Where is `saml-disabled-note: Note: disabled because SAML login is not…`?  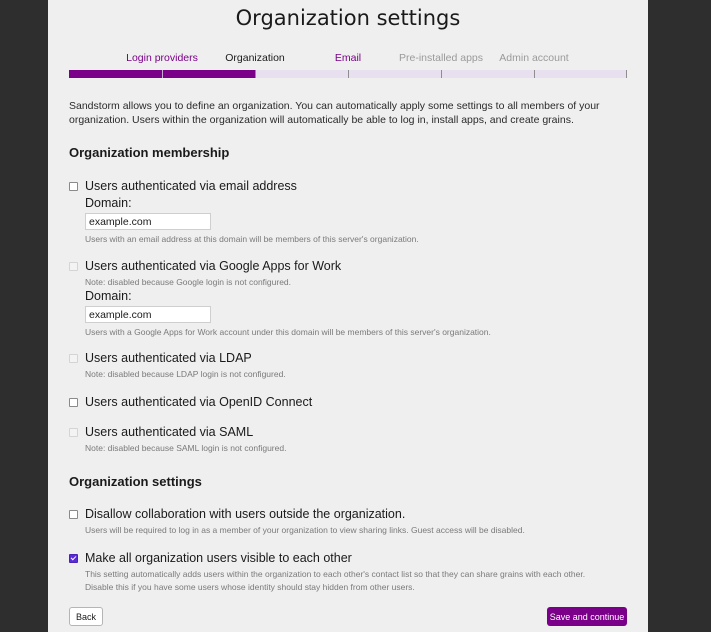 saml-disabled-note: Note: disabled because SAML login is not… is located at coordinates (186, 448).